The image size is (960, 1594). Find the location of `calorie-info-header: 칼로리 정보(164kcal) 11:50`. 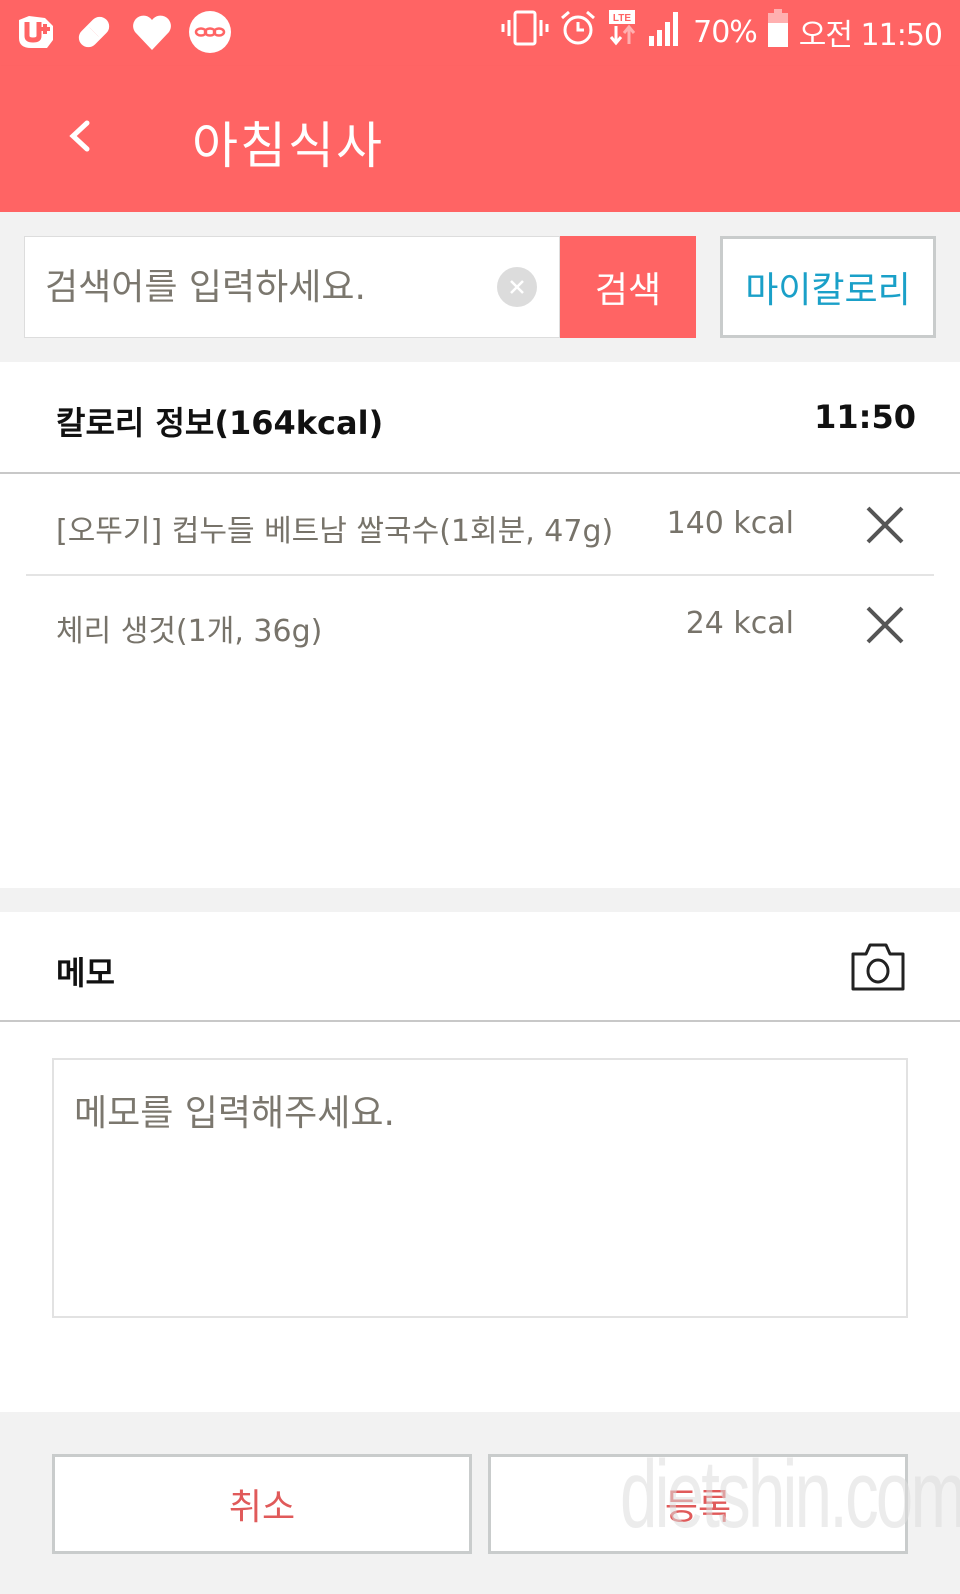

calorie-info-header: 칼로리 정보(164kcal) 11:50 is located at coordinates (480, 418).